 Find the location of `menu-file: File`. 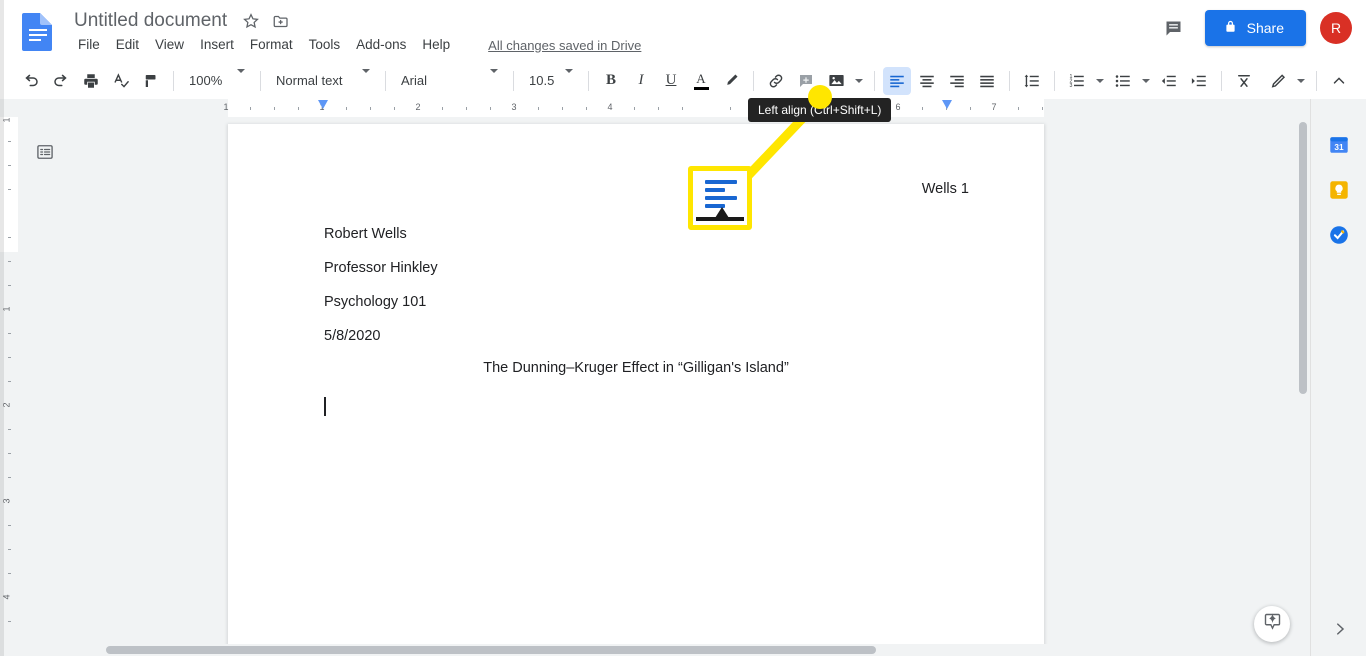

menu-file: File is located at coordinates (89, 45).